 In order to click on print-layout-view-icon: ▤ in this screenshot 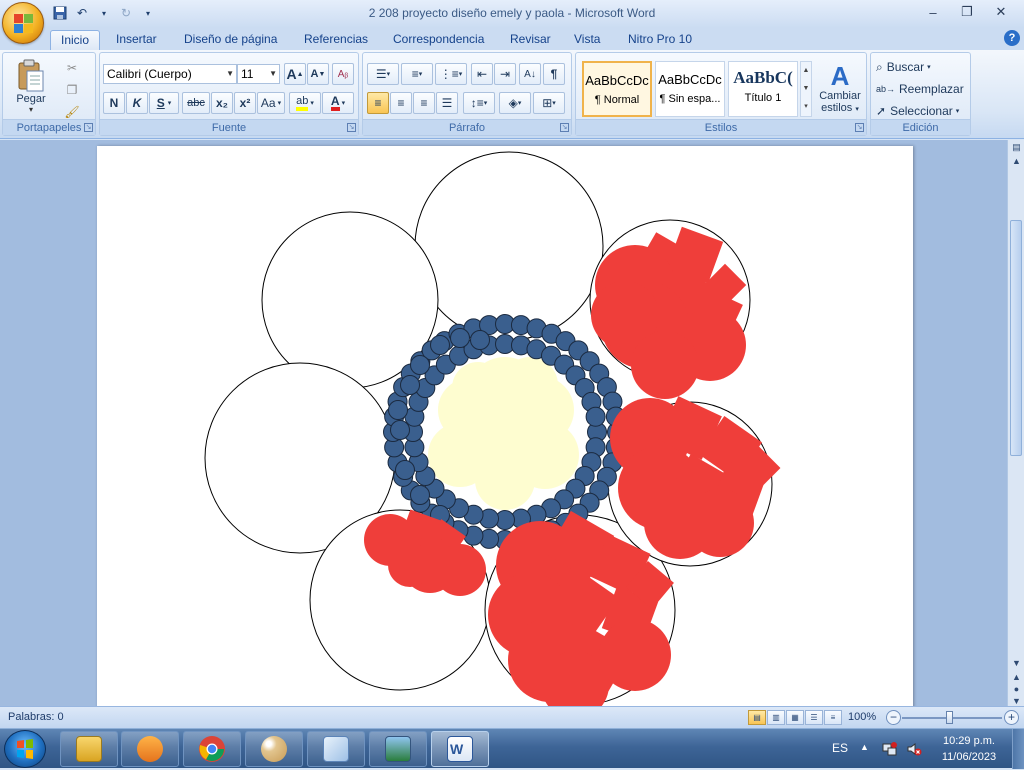, I will do `click(757, 717)`.